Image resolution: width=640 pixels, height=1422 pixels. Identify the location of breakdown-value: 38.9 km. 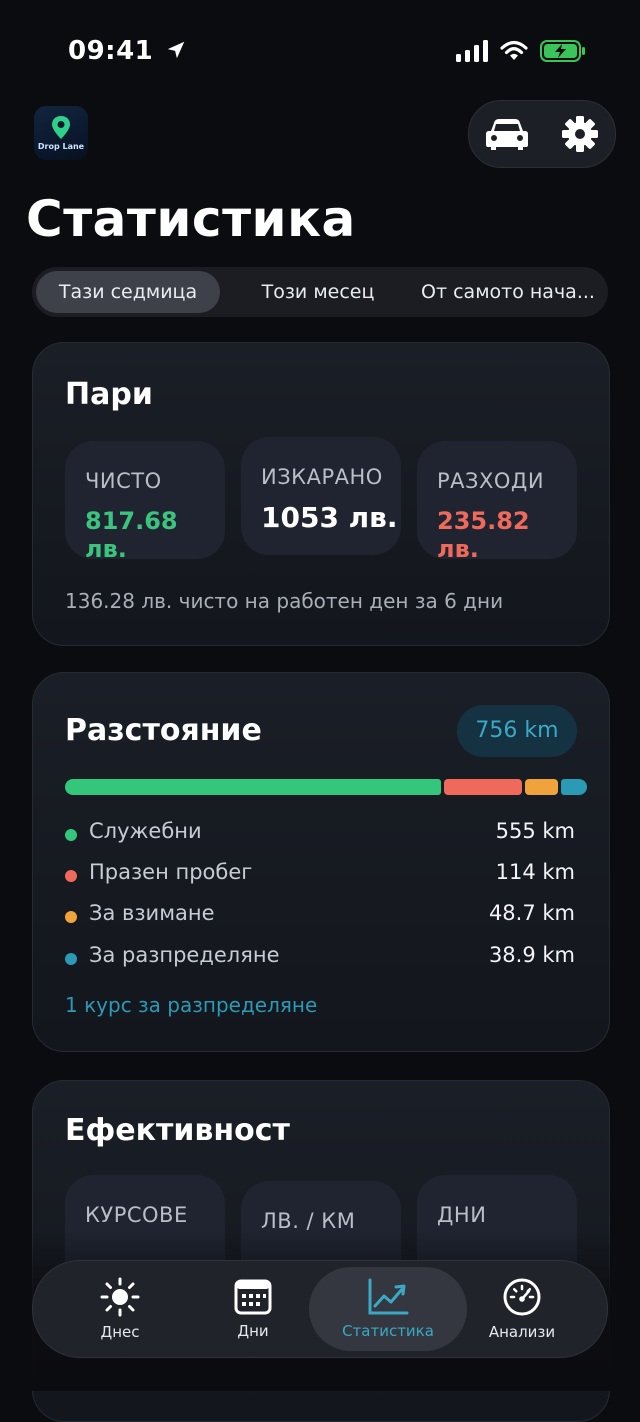
(531, 955).